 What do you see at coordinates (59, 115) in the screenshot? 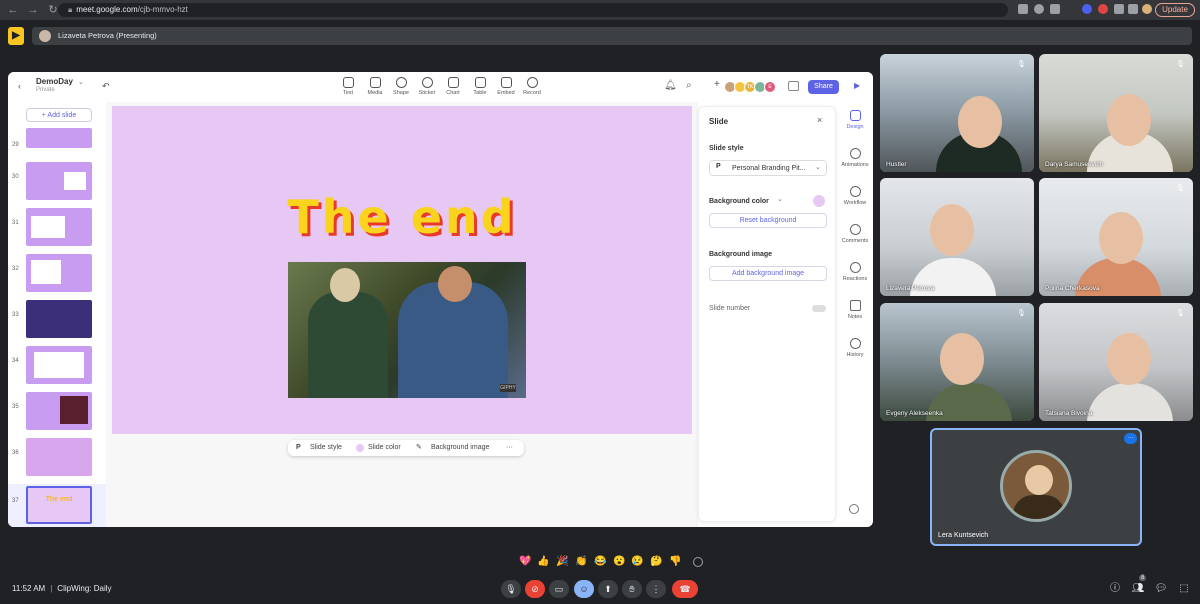
I see `add-slide-button: + Add slide` at bounding box center [59, 115].